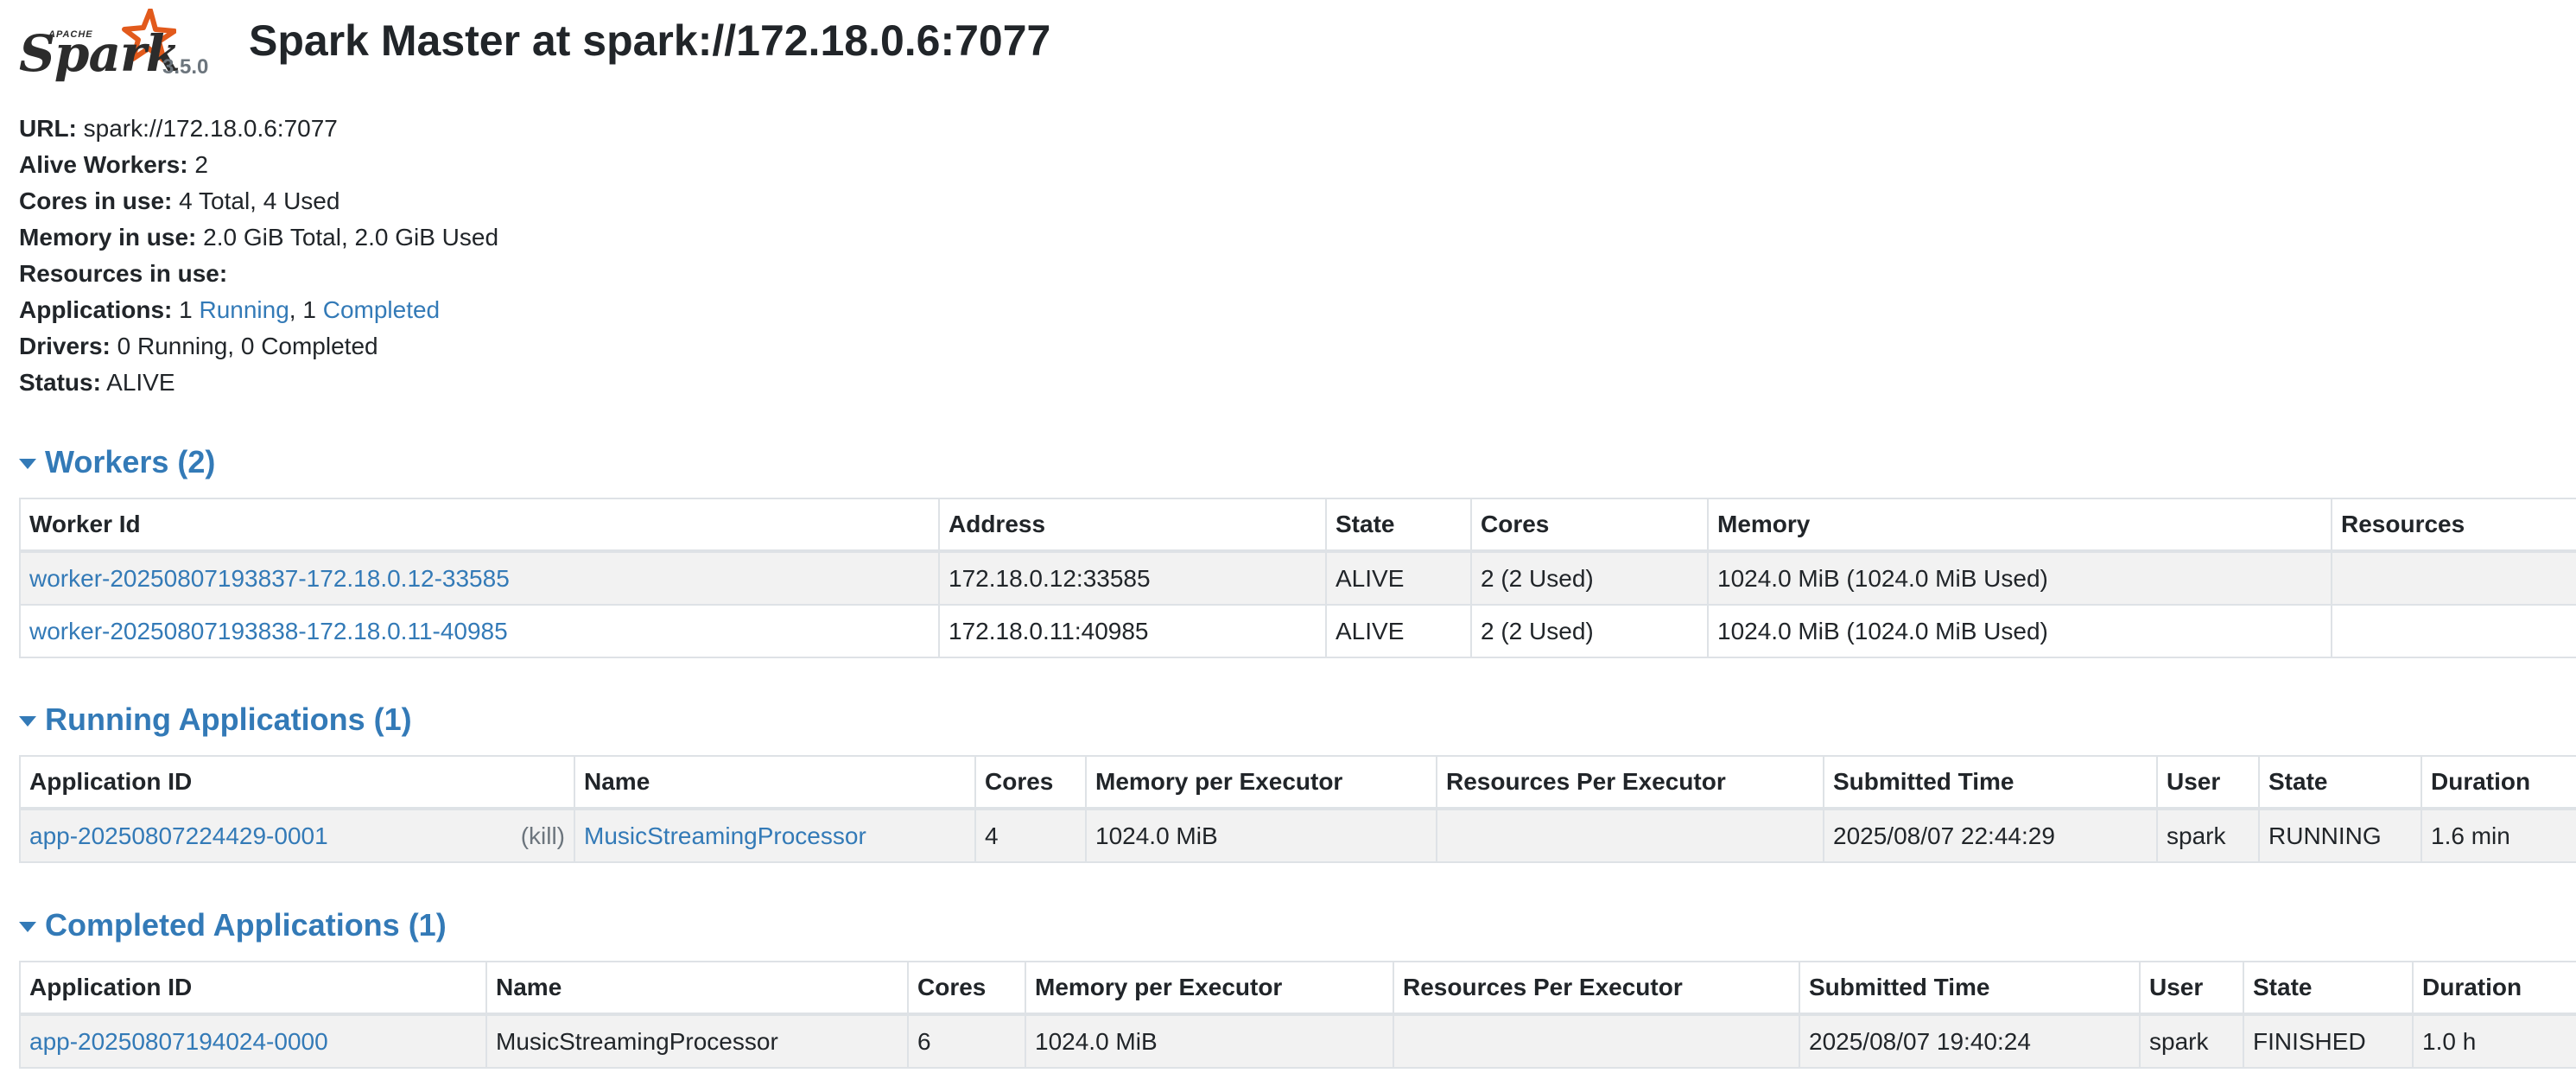 This screenshot has width=2576, height=1092. What do you see at coordinates (229, 720) in the screenshot?
I see `running-apps-title: Running Applications (1)` at bounding box center [229, 720].